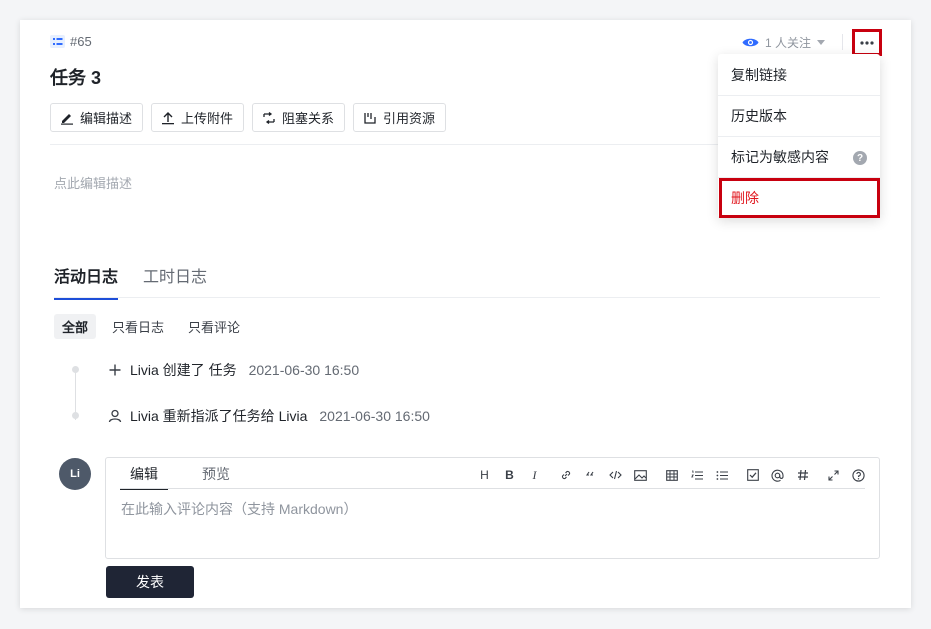 The height and width of the screenshot is (629, 931). I want to click on menu-item-copy-link: 复制链接, so click(799, 74).